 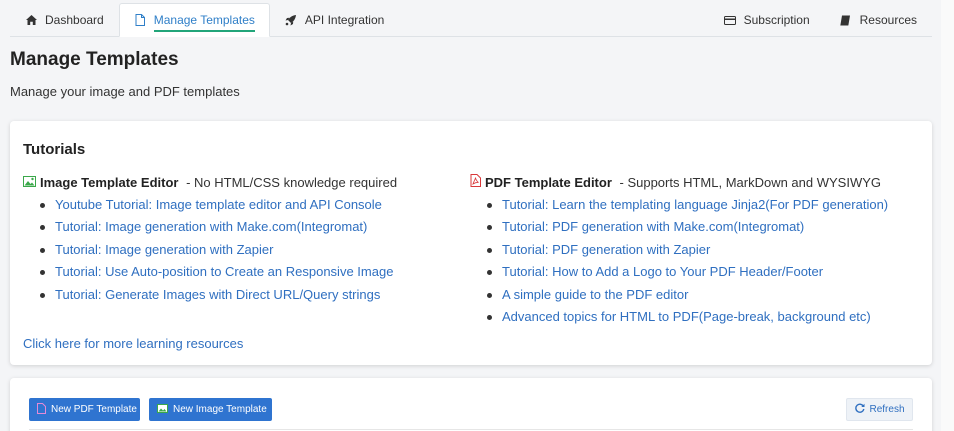 I want to click on new-pdf-template-button: New PDF Template, so click(x=84, y=409).